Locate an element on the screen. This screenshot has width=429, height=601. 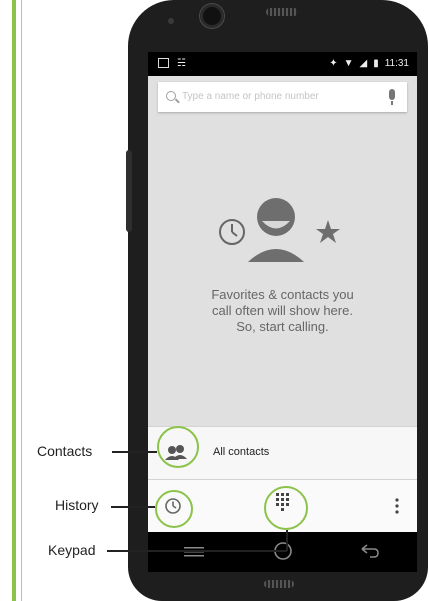
history-callout-line is located at coordinates (133, 507).